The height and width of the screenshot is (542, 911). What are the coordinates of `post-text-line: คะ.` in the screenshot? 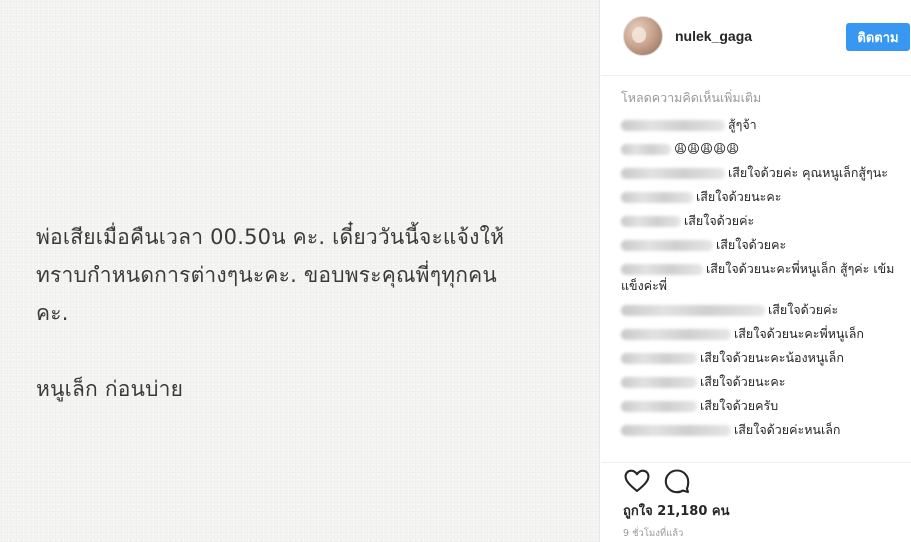 It's located at (52, 313).